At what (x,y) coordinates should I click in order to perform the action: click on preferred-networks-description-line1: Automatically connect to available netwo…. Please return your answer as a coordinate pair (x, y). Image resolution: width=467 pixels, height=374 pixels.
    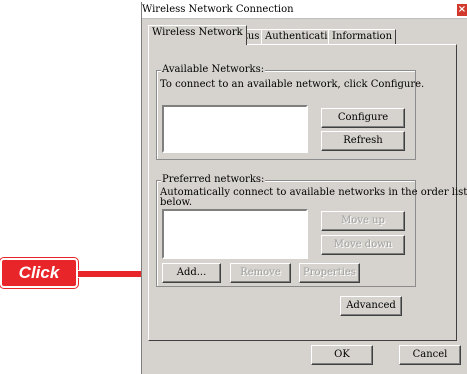
    Looking at the image, I should click on (313, 192).